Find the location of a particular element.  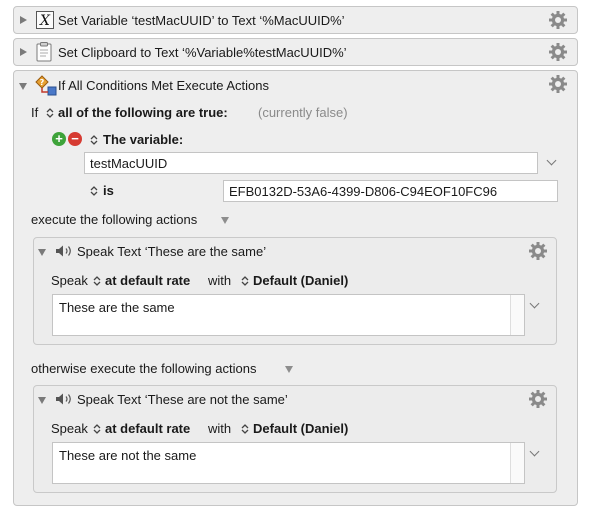

action-title: Speak Text ‘These are not the same’ is located at coordinates (182, 399).